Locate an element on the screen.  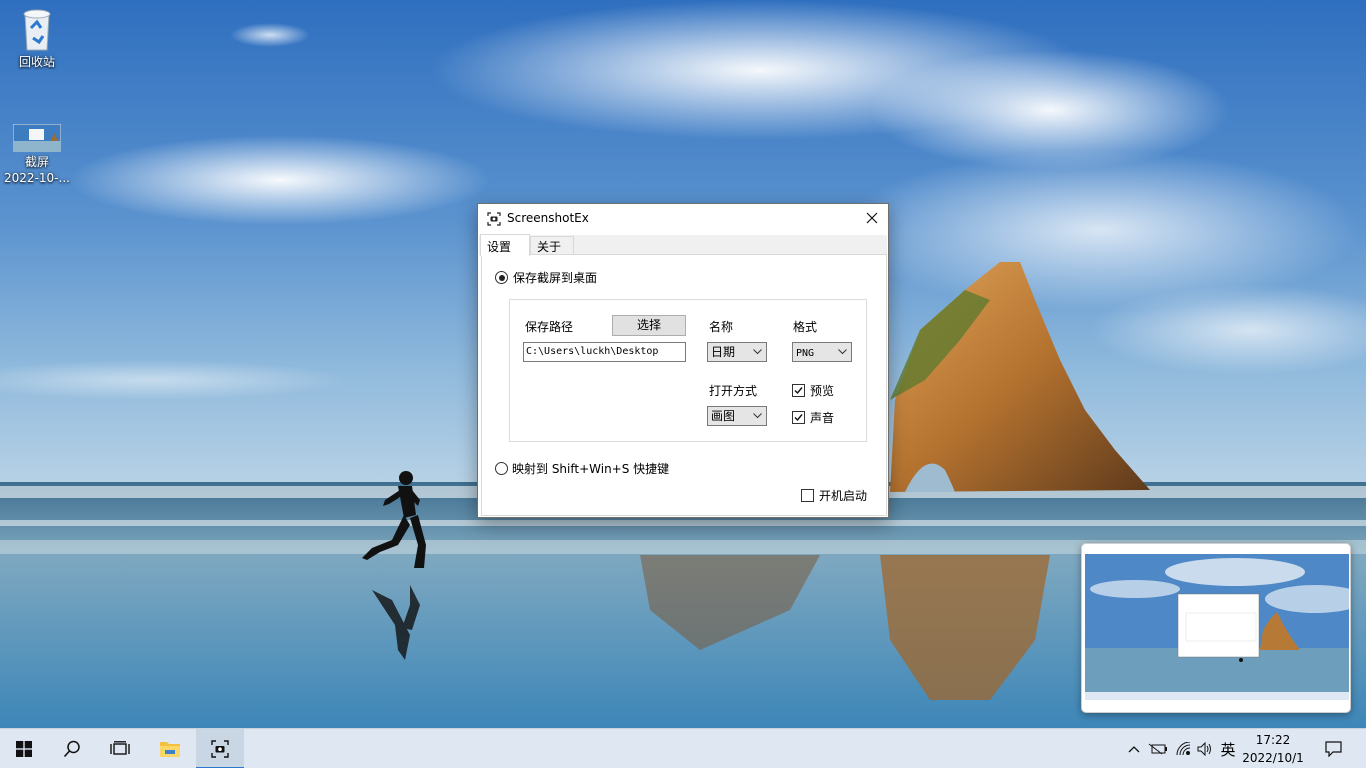
tab-strip: 设置 关于 is located at coordinates (683, 245).